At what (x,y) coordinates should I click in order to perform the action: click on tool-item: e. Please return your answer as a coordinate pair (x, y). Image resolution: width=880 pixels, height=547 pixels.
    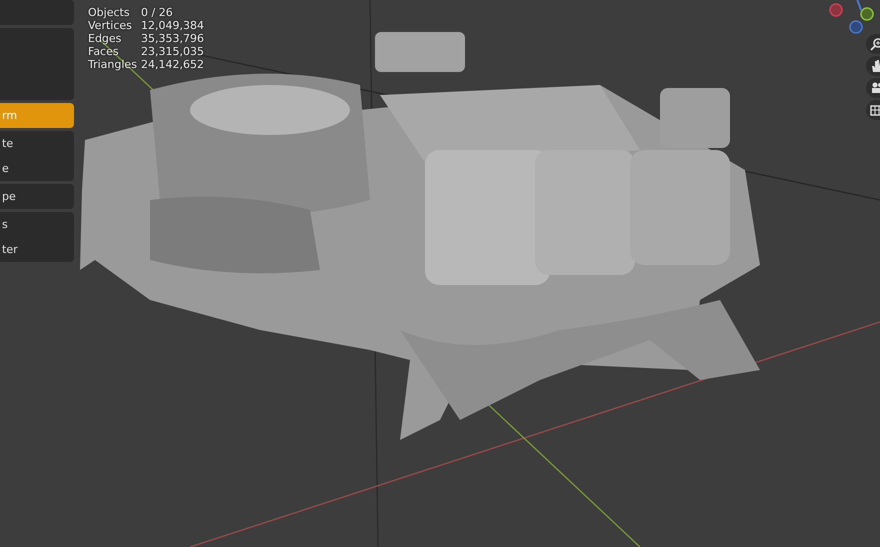
    Looking at the image, I should click on (37, 168).